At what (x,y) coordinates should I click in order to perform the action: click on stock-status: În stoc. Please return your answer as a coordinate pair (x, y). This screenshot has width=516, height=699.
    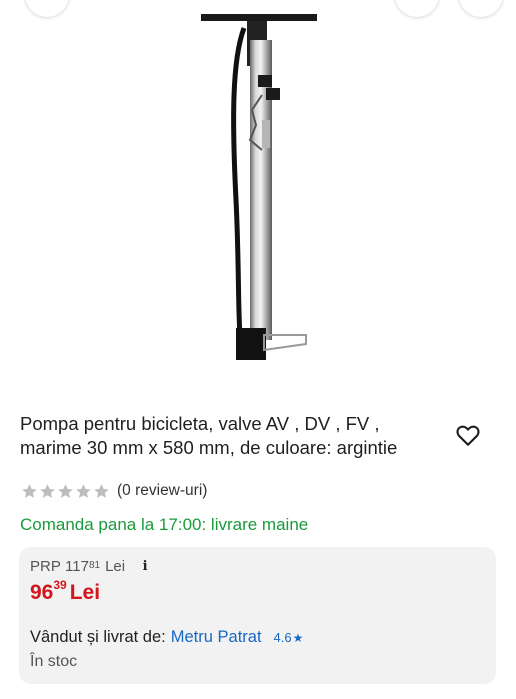
    Looking at the image, I should click on (54, 661).